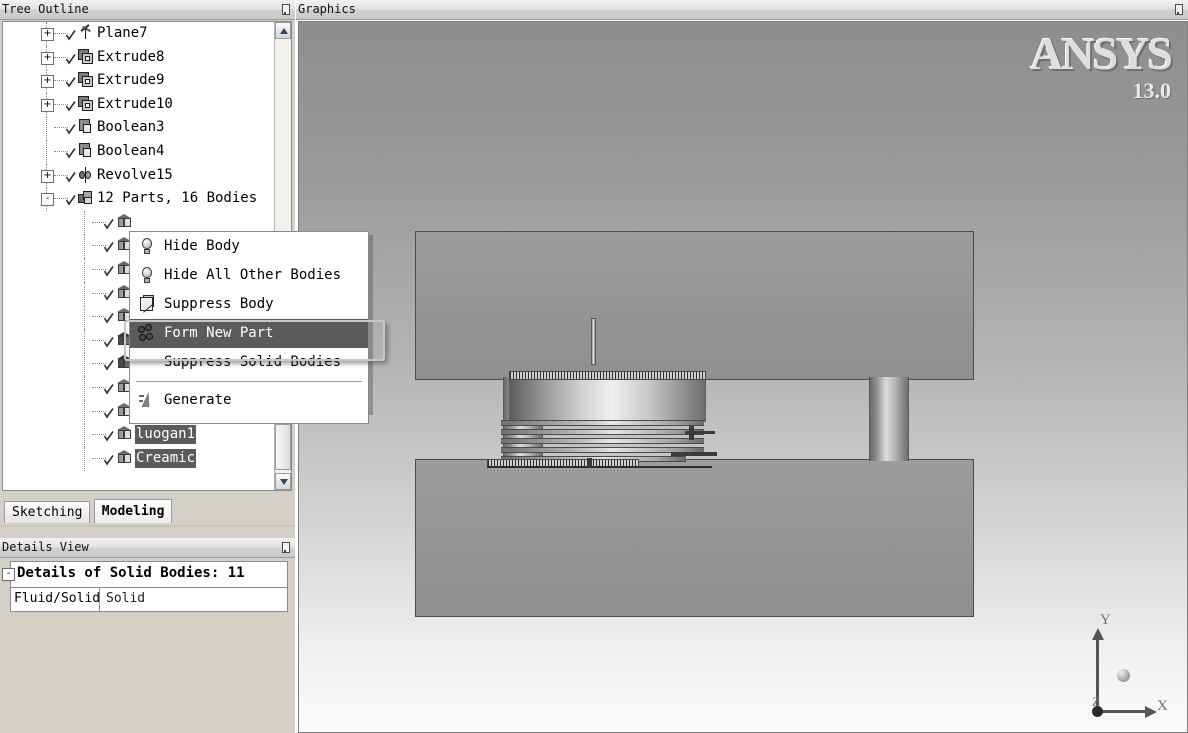 This screenshot has height=733, width=1188. Describe the element at coordinates (1096, 701) in the screenshot. I see `z-axis-label: Z` at that location.